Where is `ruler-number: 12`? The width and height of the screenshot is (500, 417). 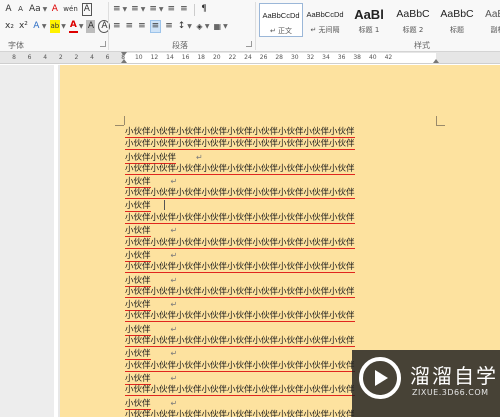 ruler-number: 12 is located at coordinates (154, 57).